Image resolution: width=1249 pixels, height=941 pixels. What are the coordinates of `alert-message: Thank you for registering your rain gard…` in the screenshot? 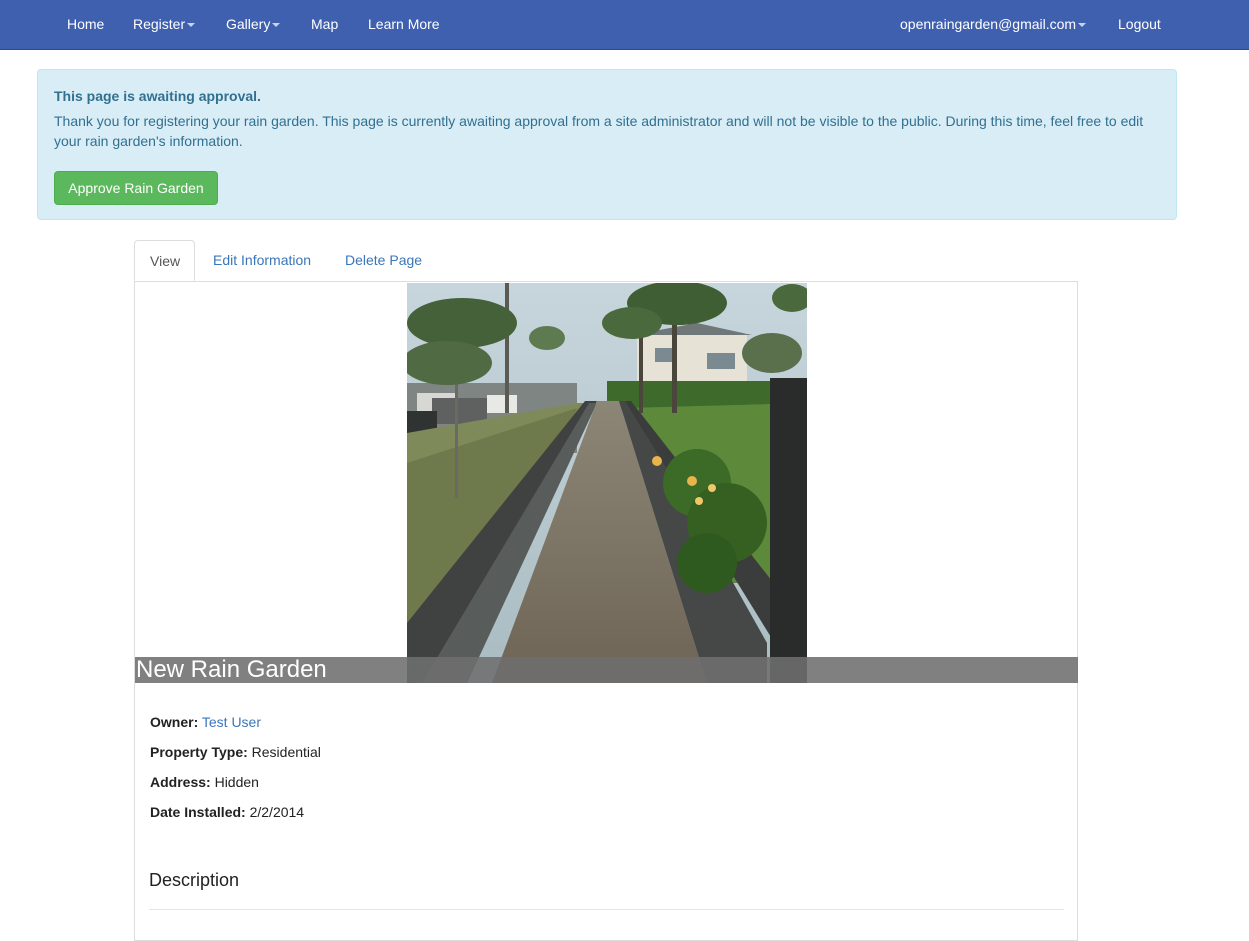 It's located at (599, 131).